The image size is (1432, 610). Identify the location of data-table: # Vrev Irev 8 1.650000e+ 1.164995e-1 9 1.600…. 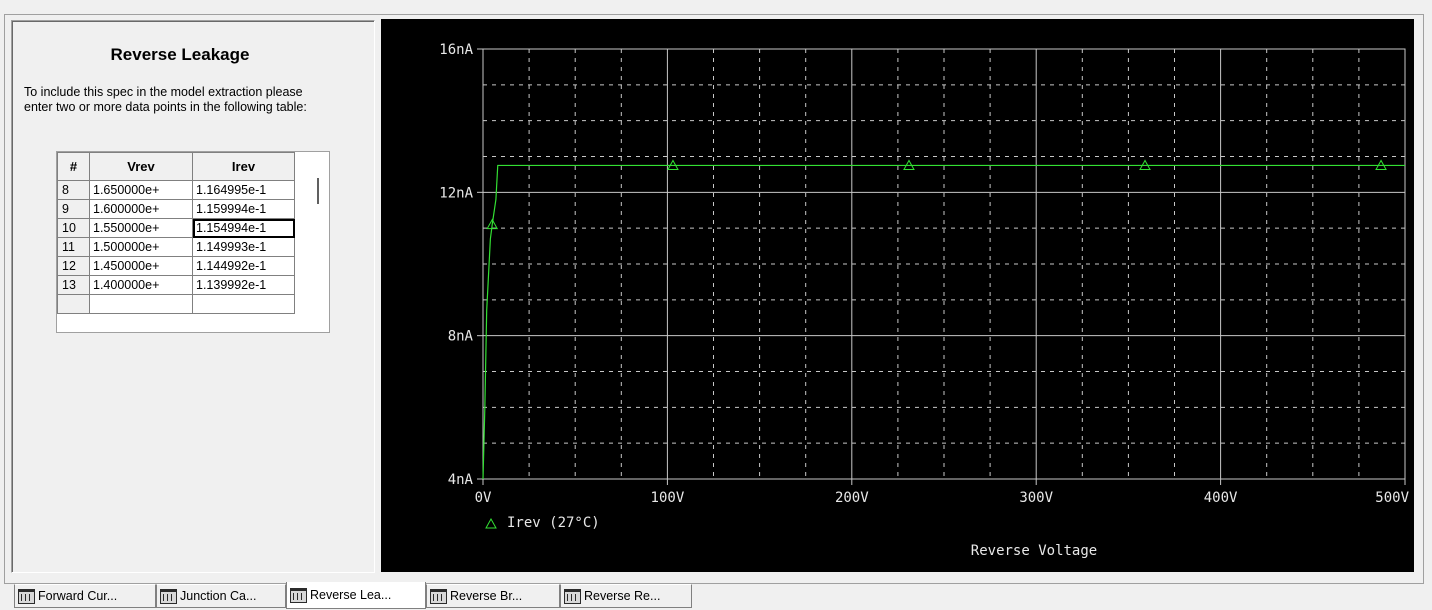
(176, 233).